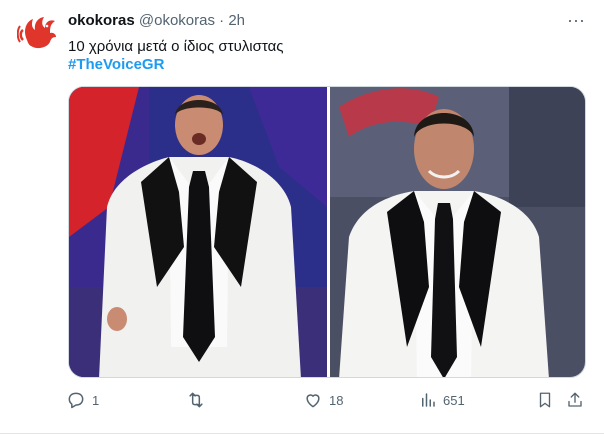  What do you see at coordinates (177, 20) in the screenshot?
I see `handle: @okokoras` at bounding box center [177, 20].